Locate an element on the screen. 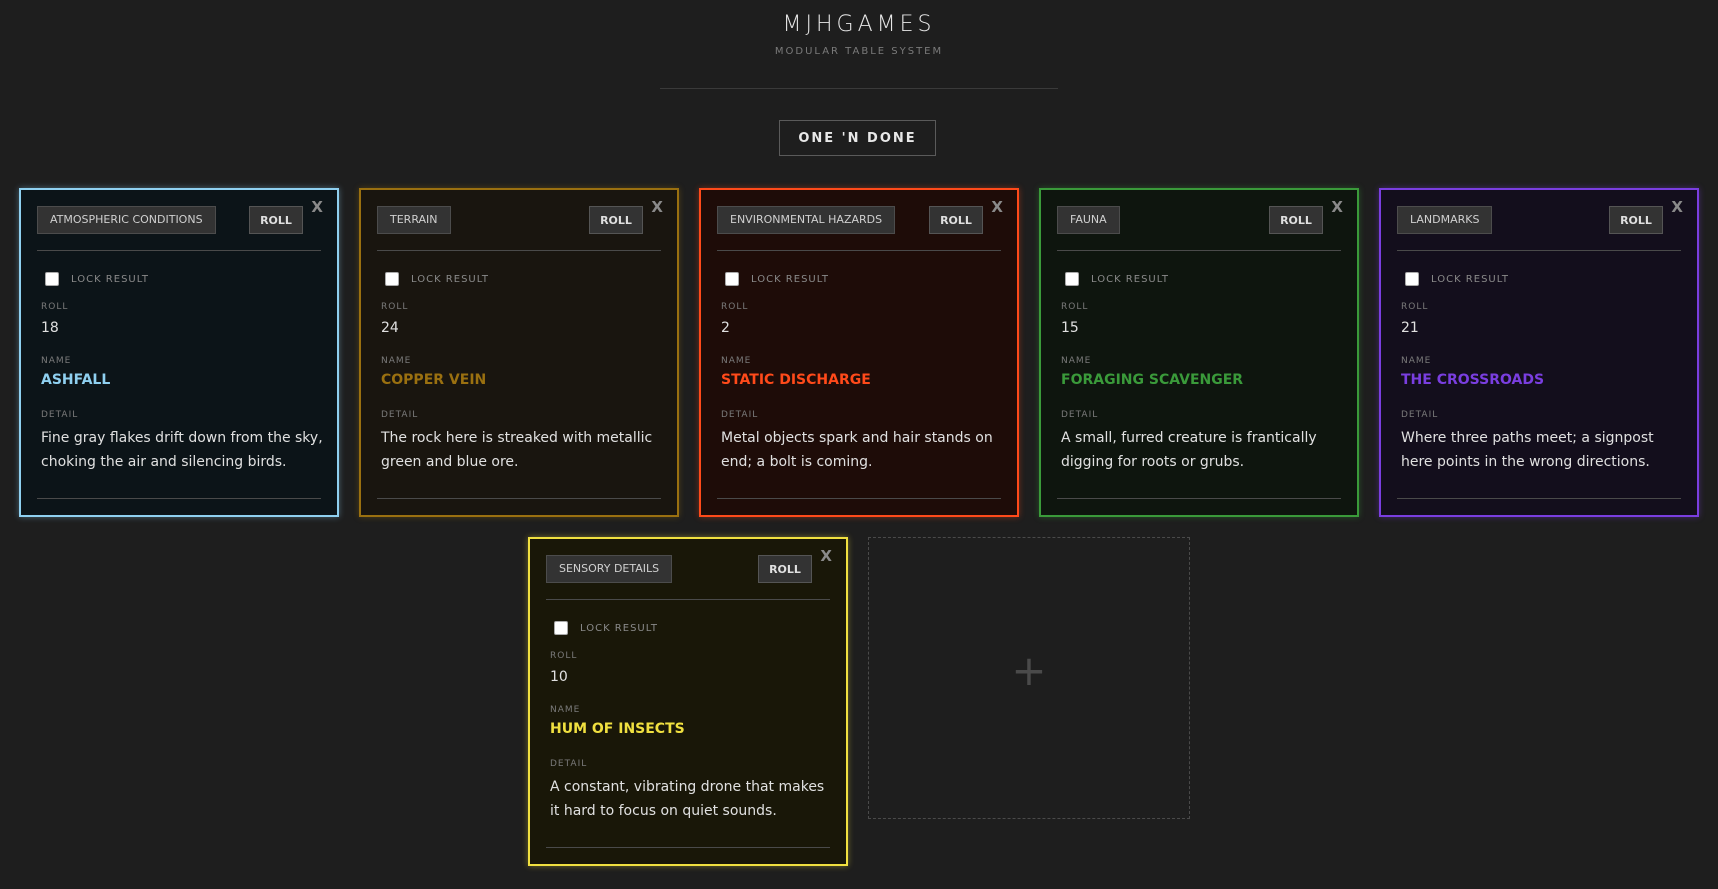  roll-value: 15 is located at coordinates (1070, 328).